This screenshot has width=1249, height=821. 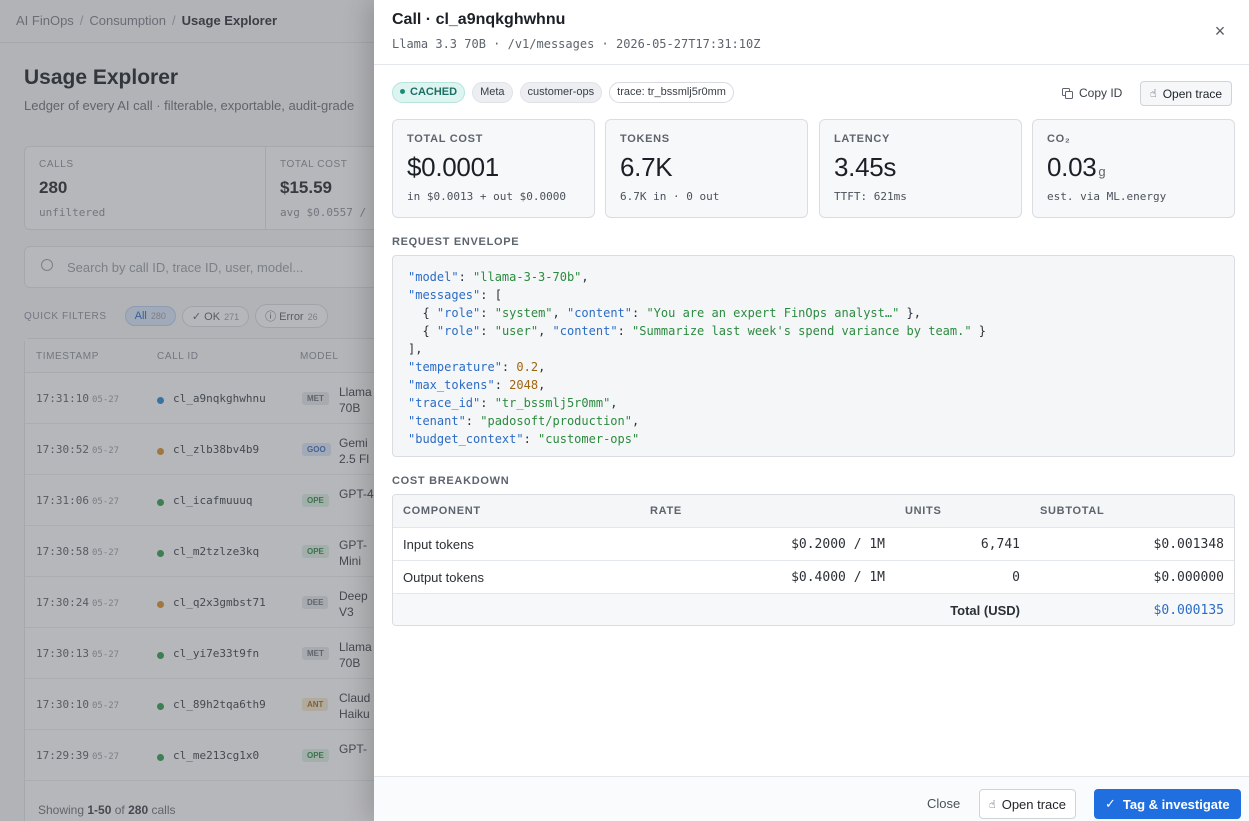 What do you see at coordinates (1192, 93) in the screenshot?
I see `open-trace-label: Open trace` at bounding box center [1192, 93].